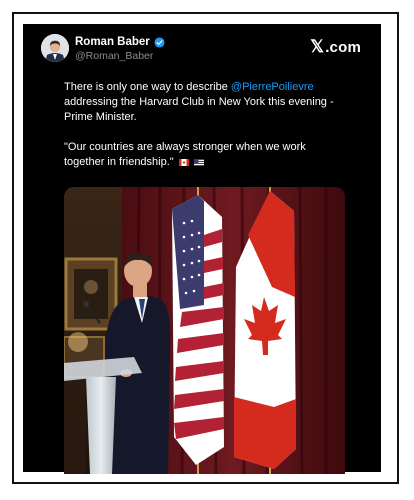  Describe the element at coordinates (159, 42) in the screenshot. I see `verified-badge-icon` at that location.